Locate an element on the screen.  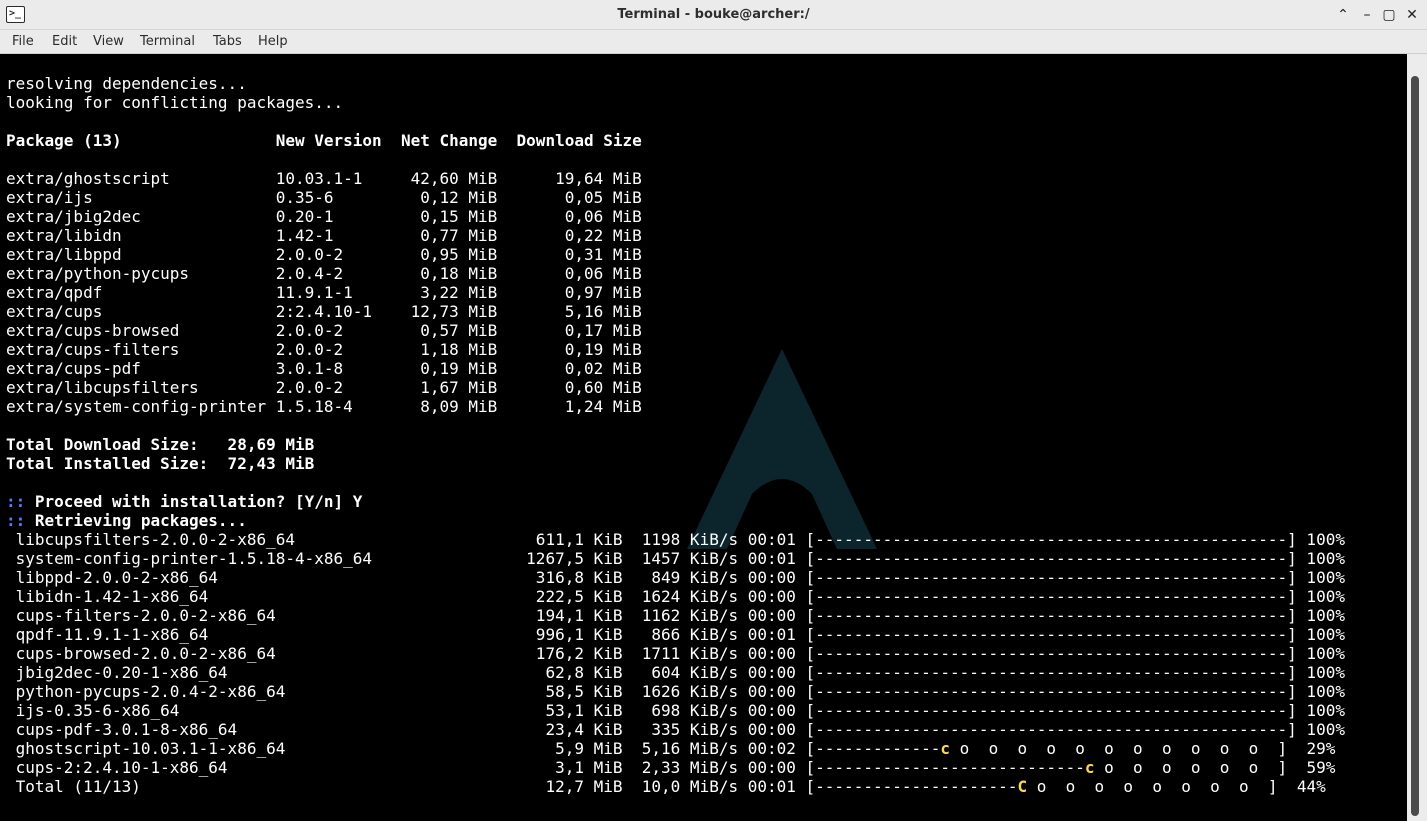
menu-file: File is located at coordinates (23, 41).